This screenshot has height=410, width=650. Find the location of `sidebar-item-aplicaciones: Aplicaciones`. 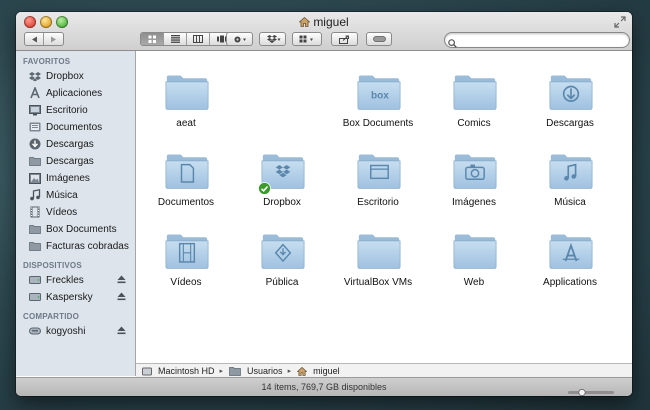

sidebar-item-aplicaciones: Aplicaciones is located at coordinates (75, 93).